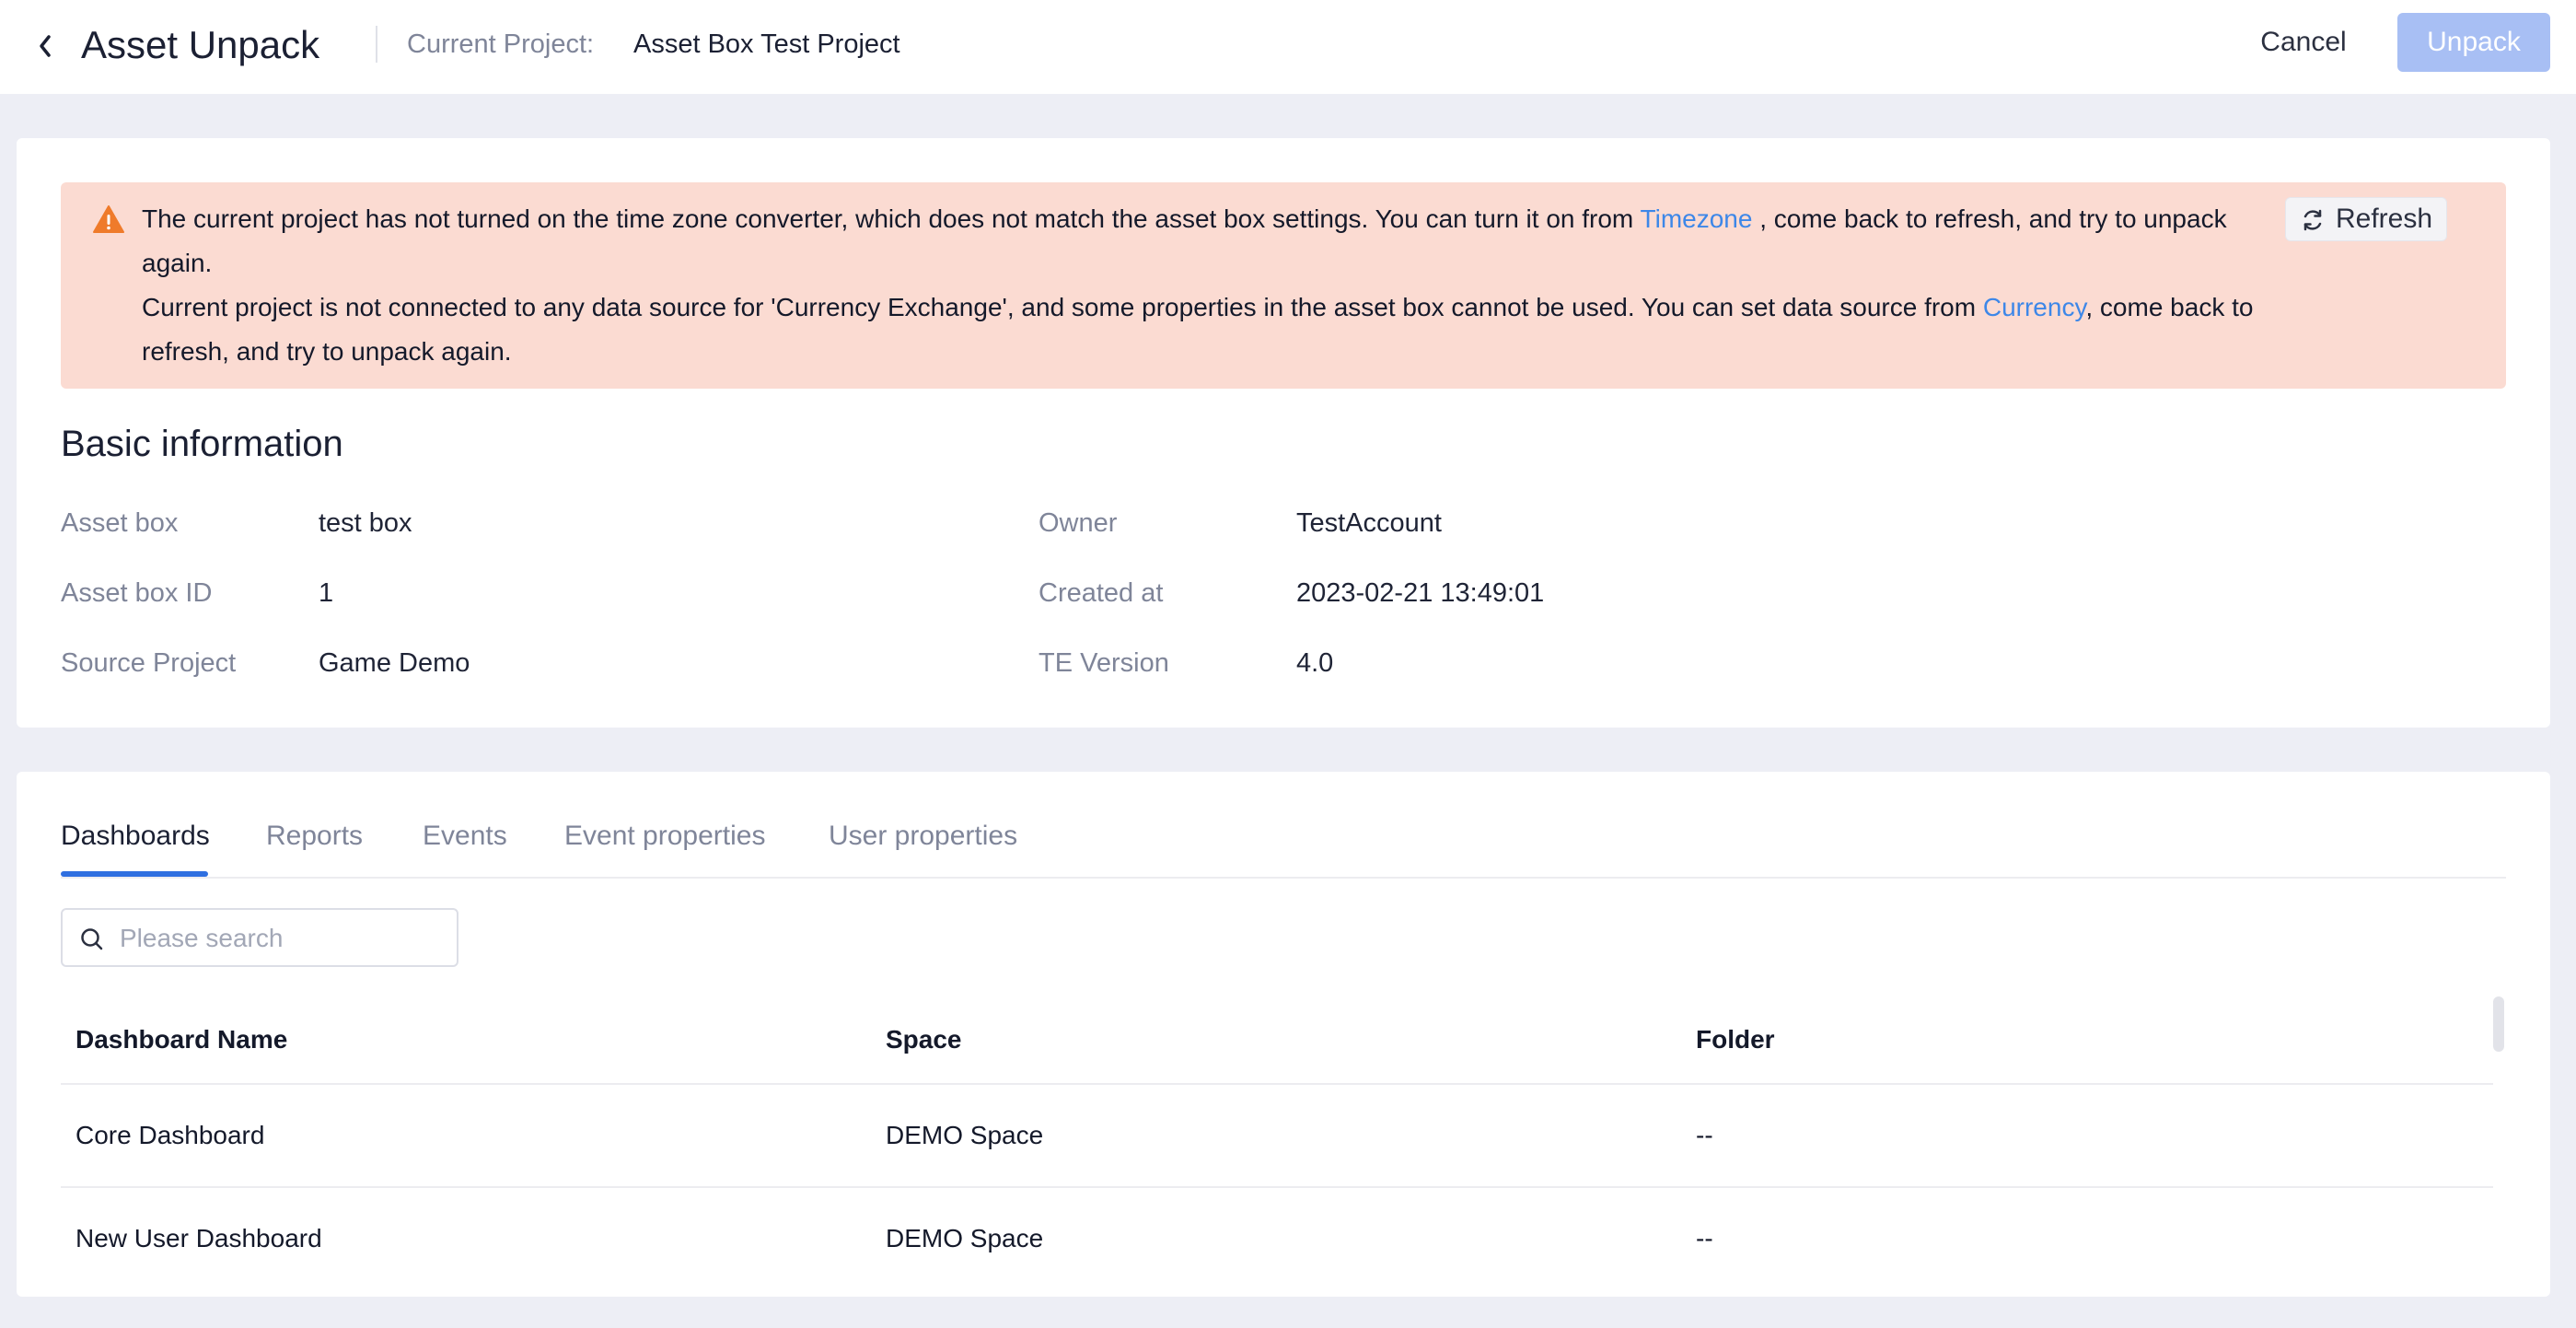  What do you see at coordinates (202, 444) in the screenshot?
I see `section-title: Basic information` at bounding box center [202, 444].